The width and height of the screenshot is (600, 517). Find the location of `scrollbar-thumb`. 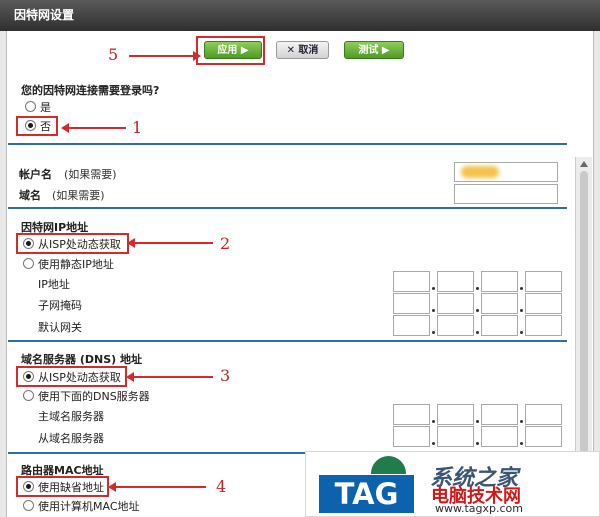

scrollbar-thumb is located at coordinates (584, 312).